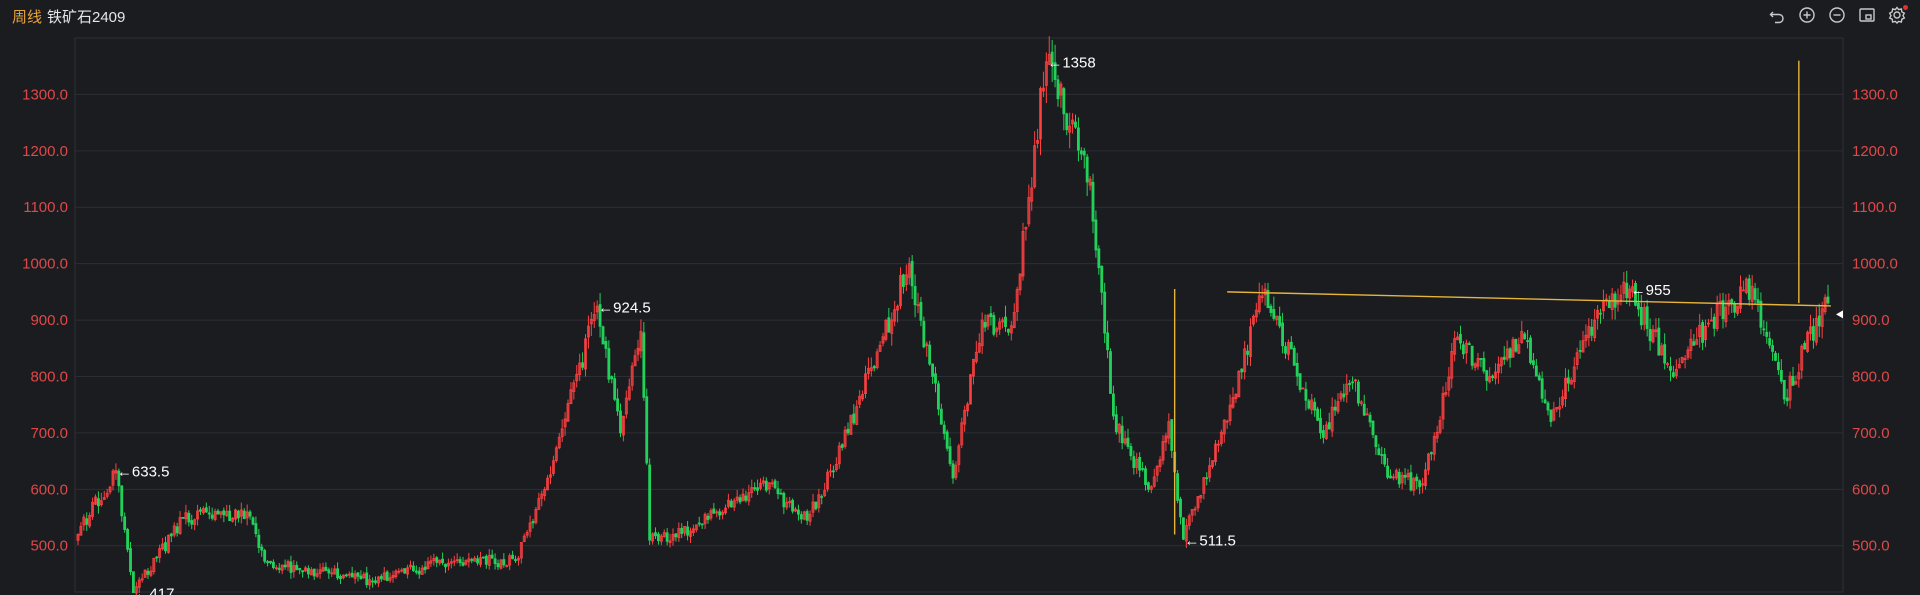  Describe the element at coordinates (1871, 433) in the screenshot. I see `y-tick-label-right: 700.0` at that location.